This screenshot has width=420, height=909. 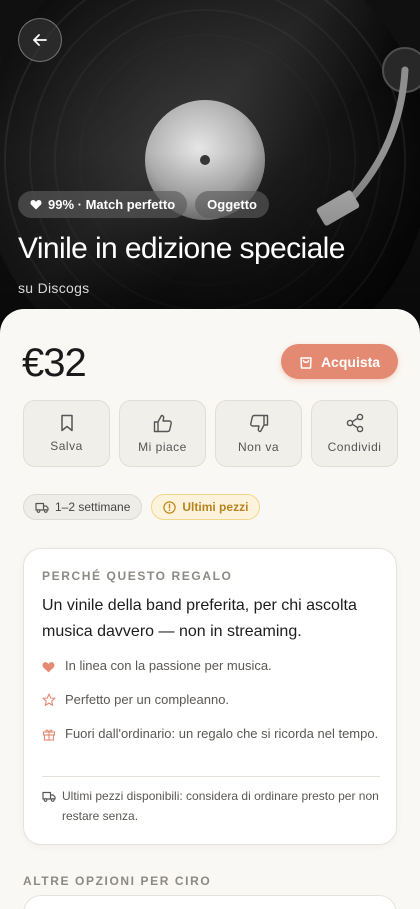 What do you see at coordinates (93, 507) in the screenshot?
I see `shipping-tag-label: 1–2 settimane` at bounding box center [93, 507].